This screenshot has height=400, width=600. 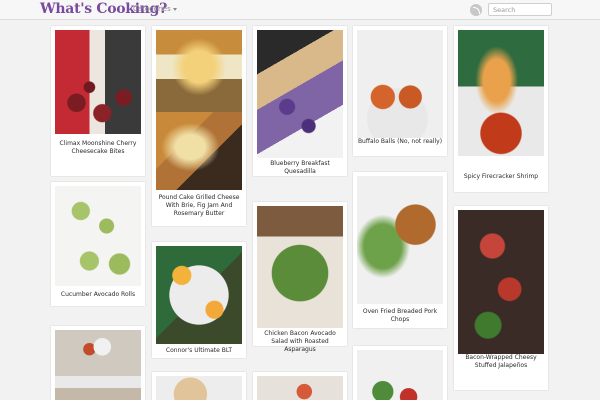 What do you see at coordinates (174, 9) in the screenshot?
I see `chevron-down-icon` at bounding box center [174, 9].